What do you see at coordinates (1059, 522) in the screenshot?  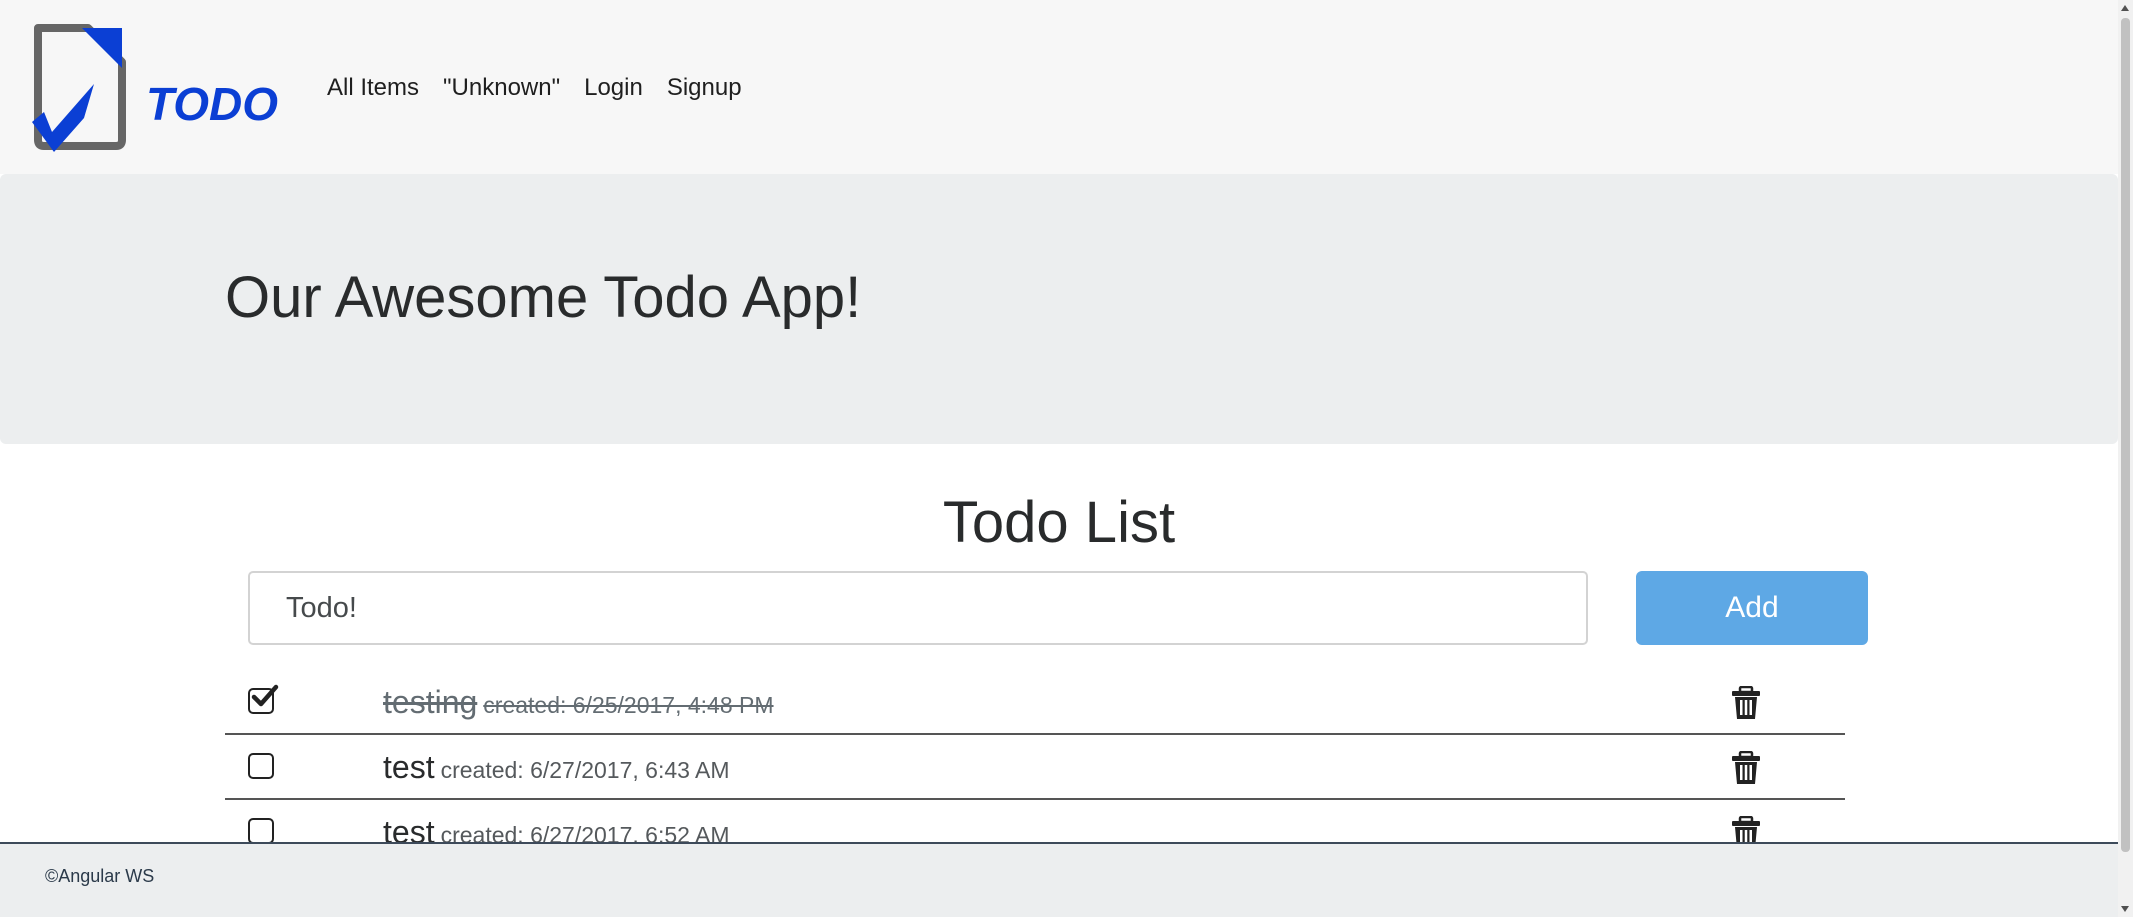 I see `todo-list-heading: Todo List` at bounding box center [1059, 522].